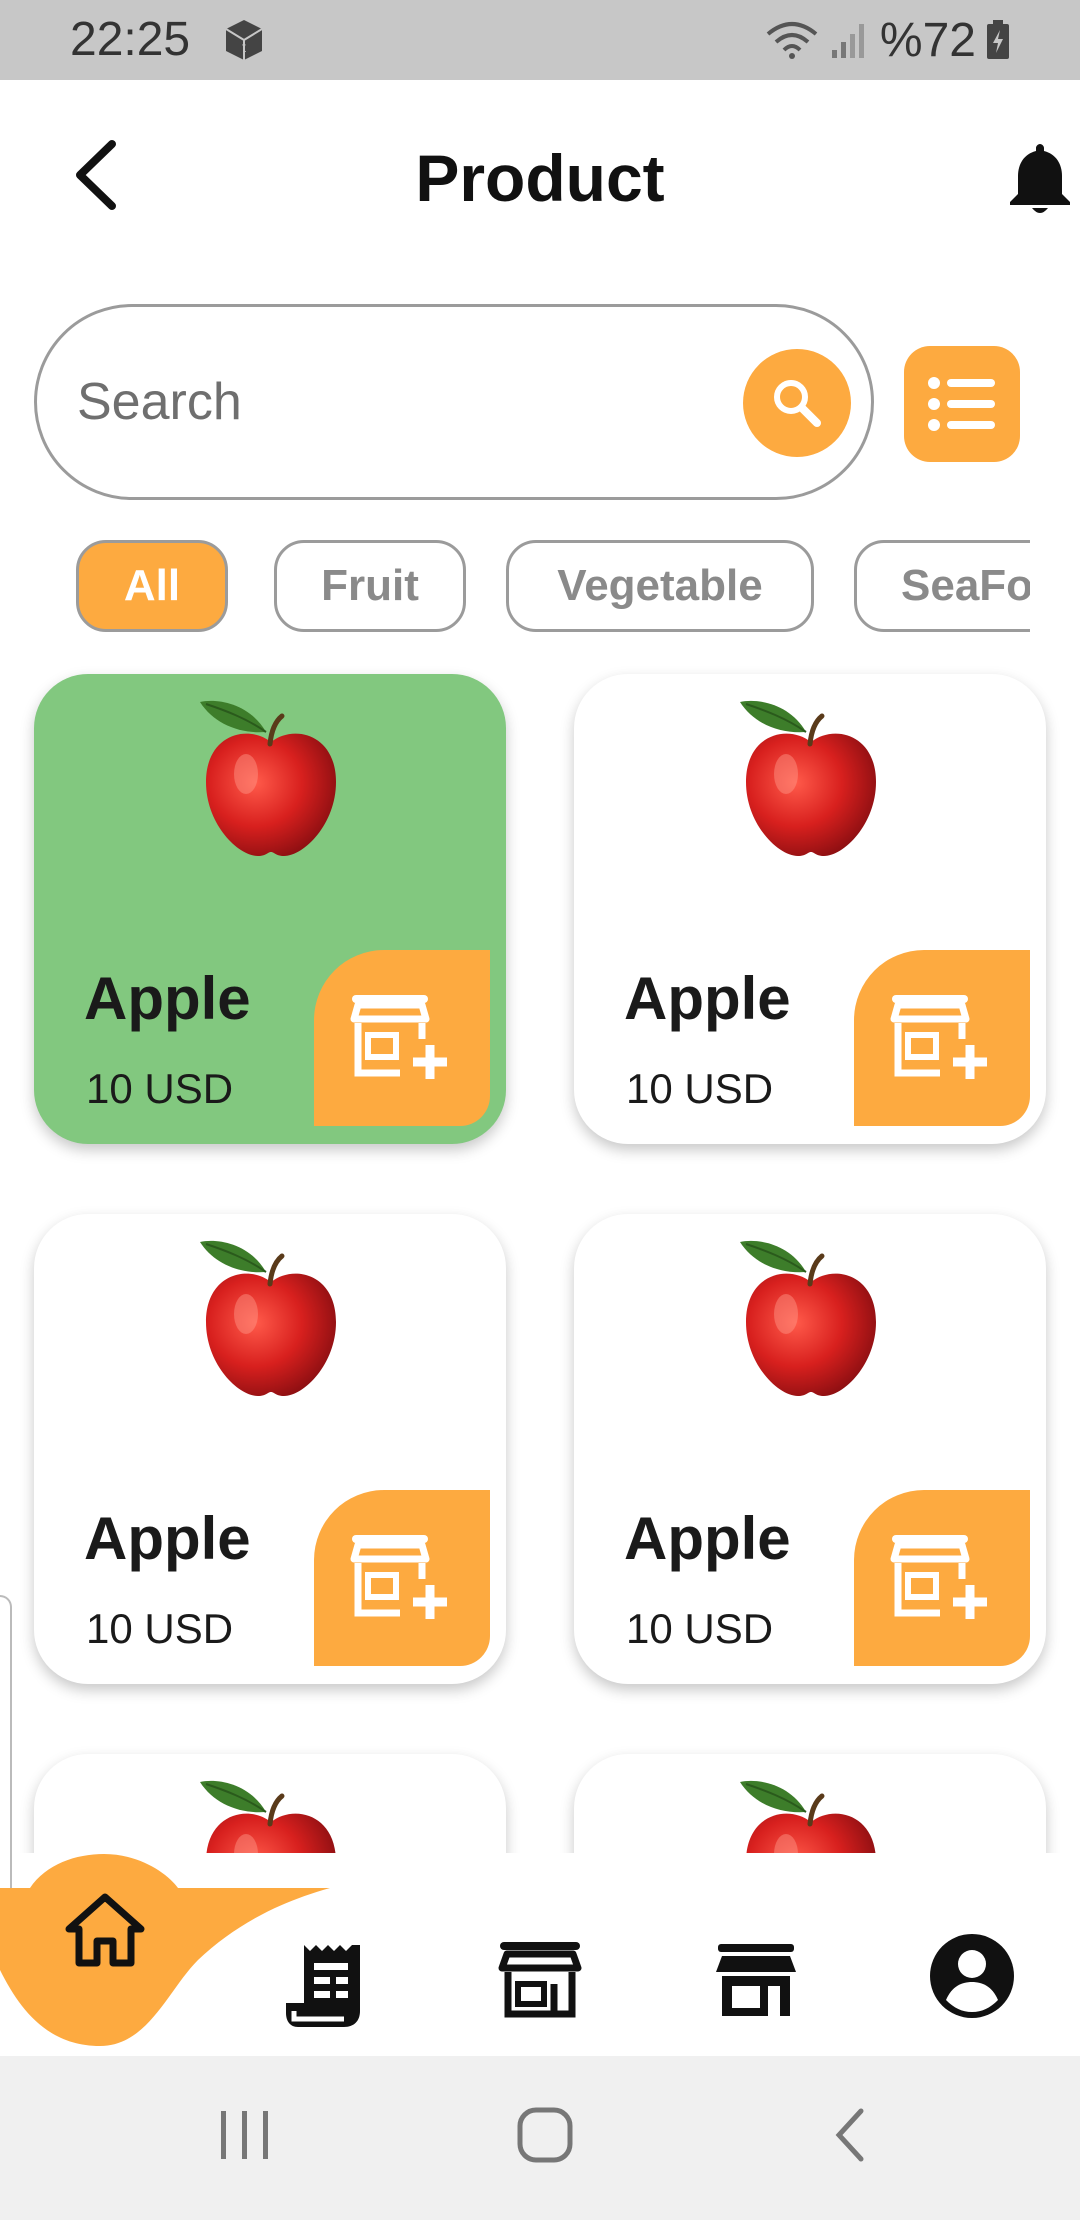 This screenshot has width=1080, height=2220. I want to click on chip-label: All, so click(152, 585).